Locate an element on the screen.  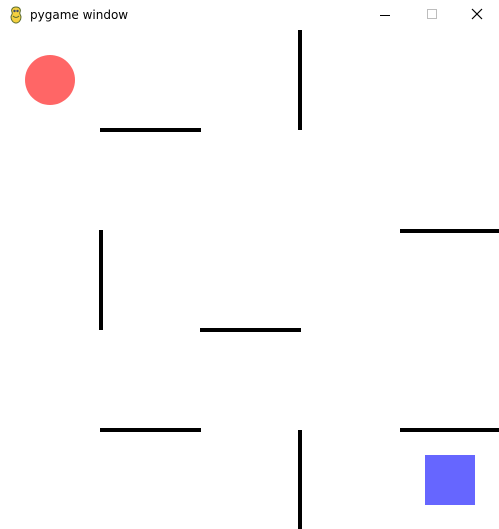
maximize-icon is located at coordinates (432, 14).